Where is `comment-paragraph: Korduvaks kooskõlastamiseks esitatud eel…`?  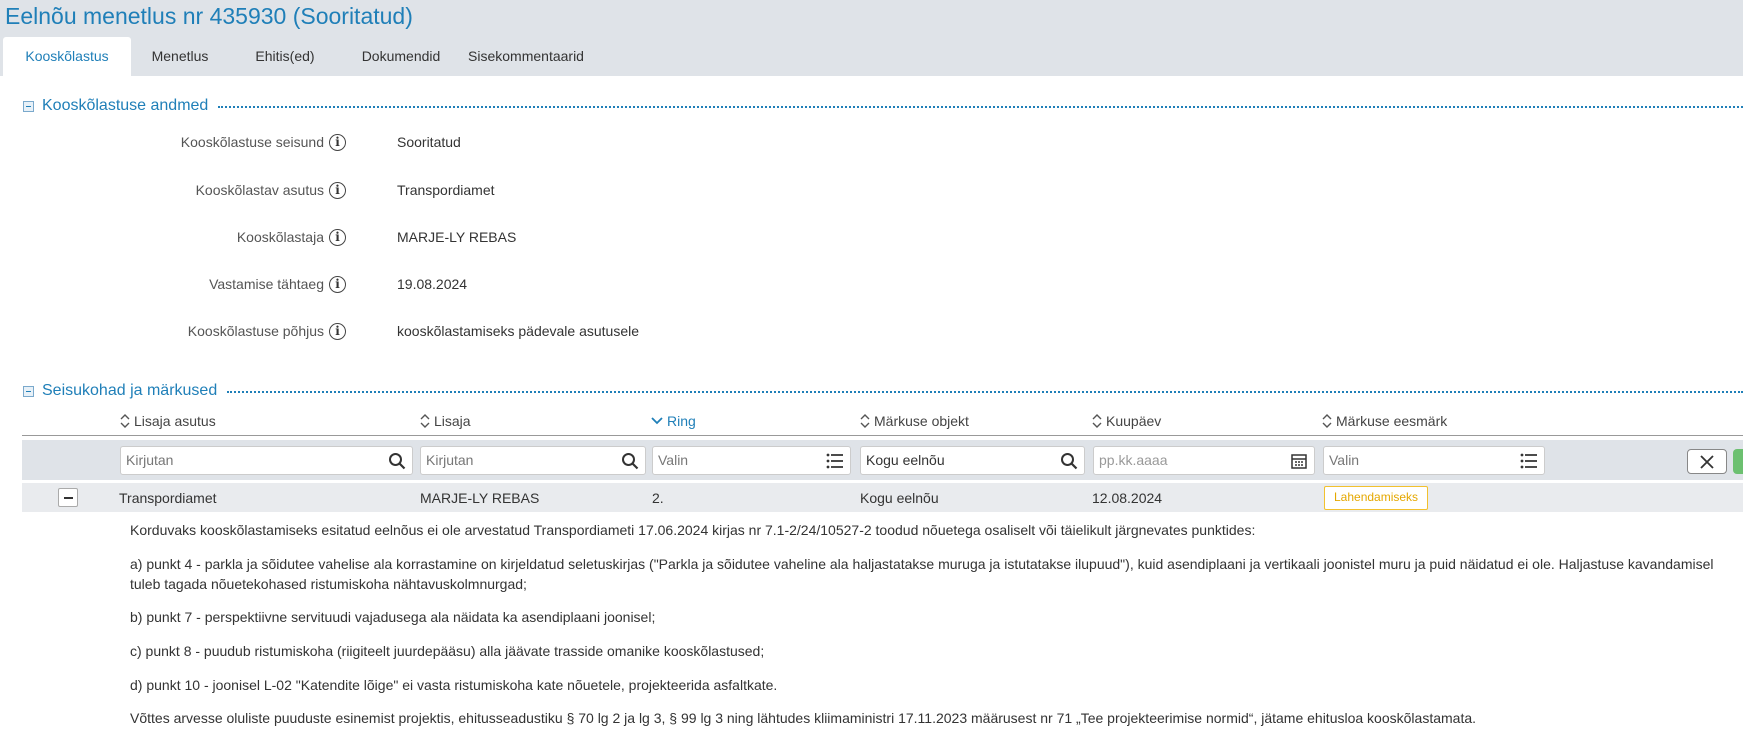 comment-paragraph: Korduvaks kooskõlastamiseks esitatud eel… is located at coordinates (693, 530).